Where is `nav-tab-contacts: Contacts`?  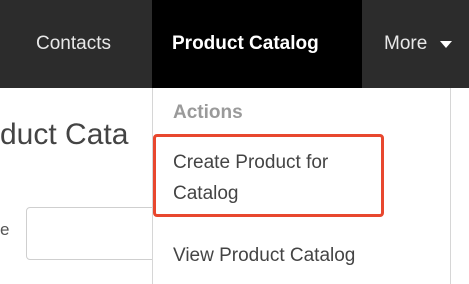 nav-tab-contacts: Contacts is located at coordinates (73, 44).